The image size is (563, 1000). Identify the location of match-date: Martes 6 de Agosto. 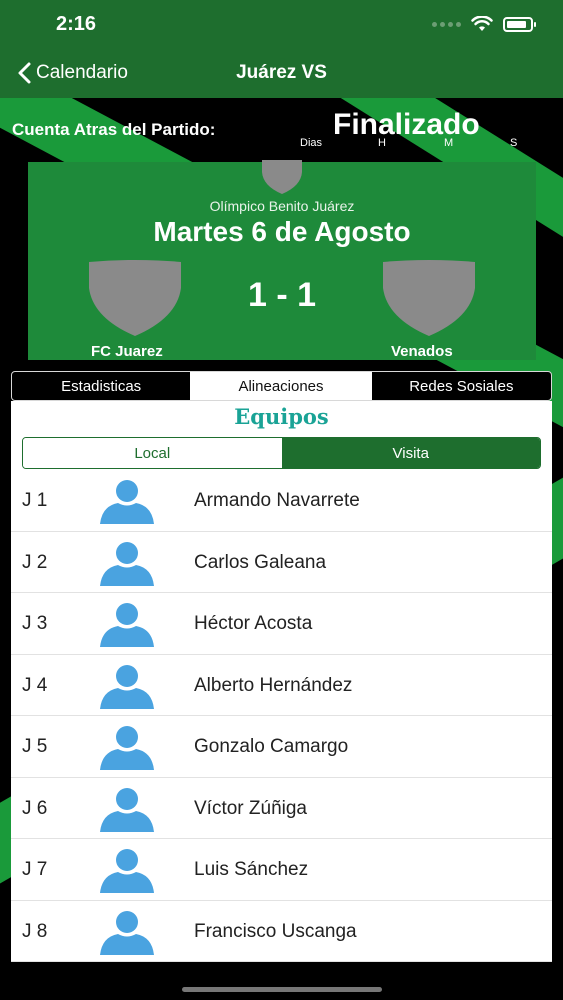
(282, 231).